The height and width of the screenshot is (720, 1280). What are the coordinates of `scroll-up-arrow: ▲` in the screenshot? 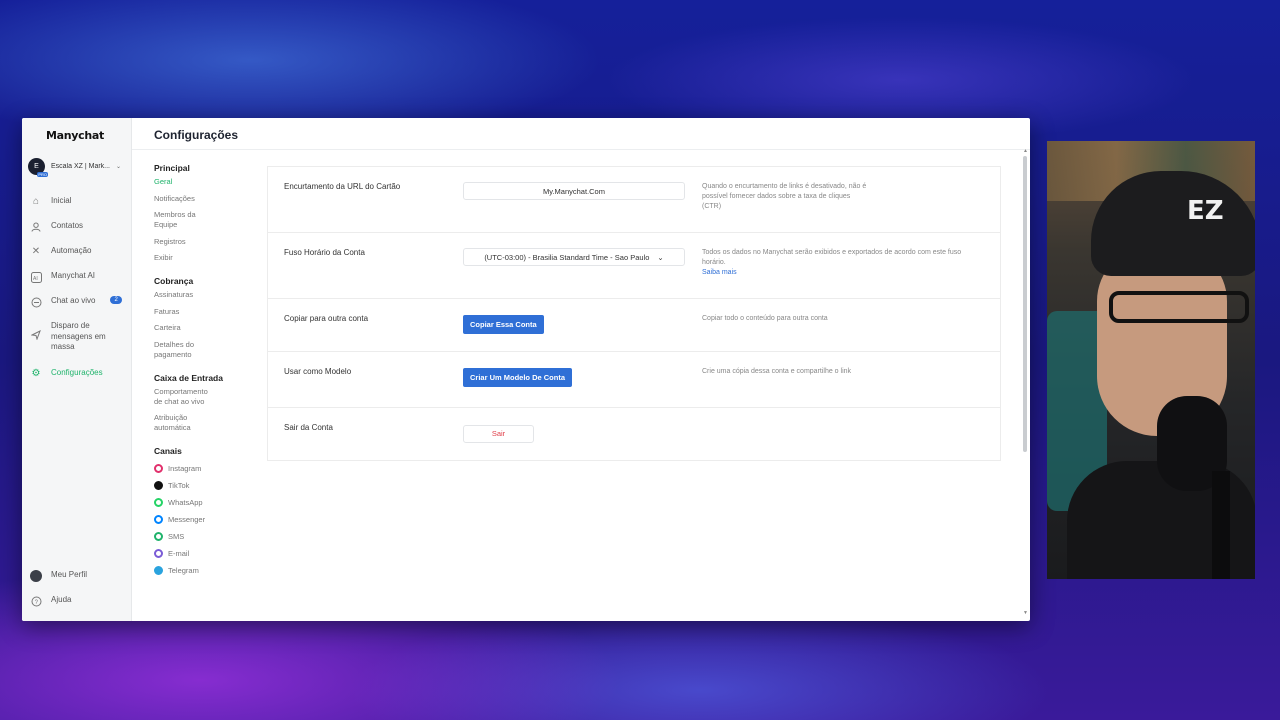 It's located at (1025, 151).